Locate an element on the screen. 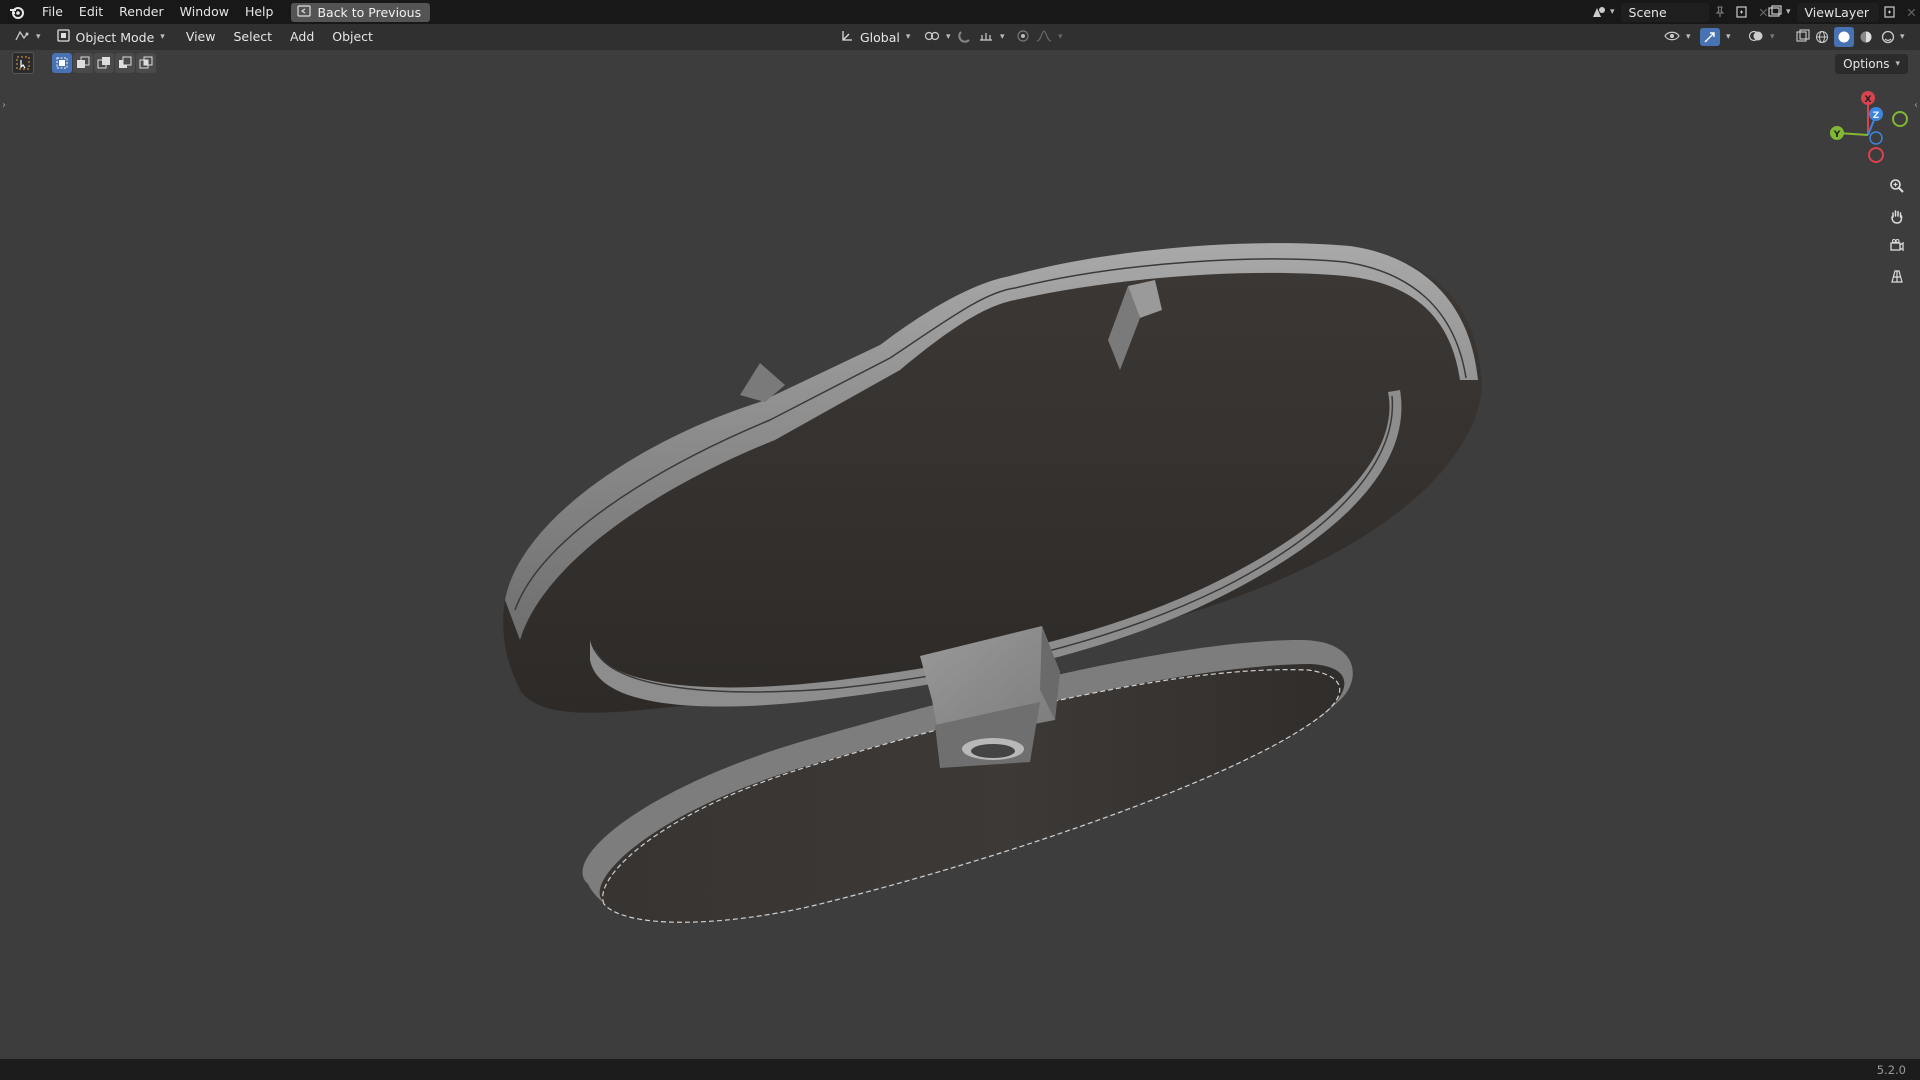  wireframe-shading-icon is located at coordinates (1822, 37).